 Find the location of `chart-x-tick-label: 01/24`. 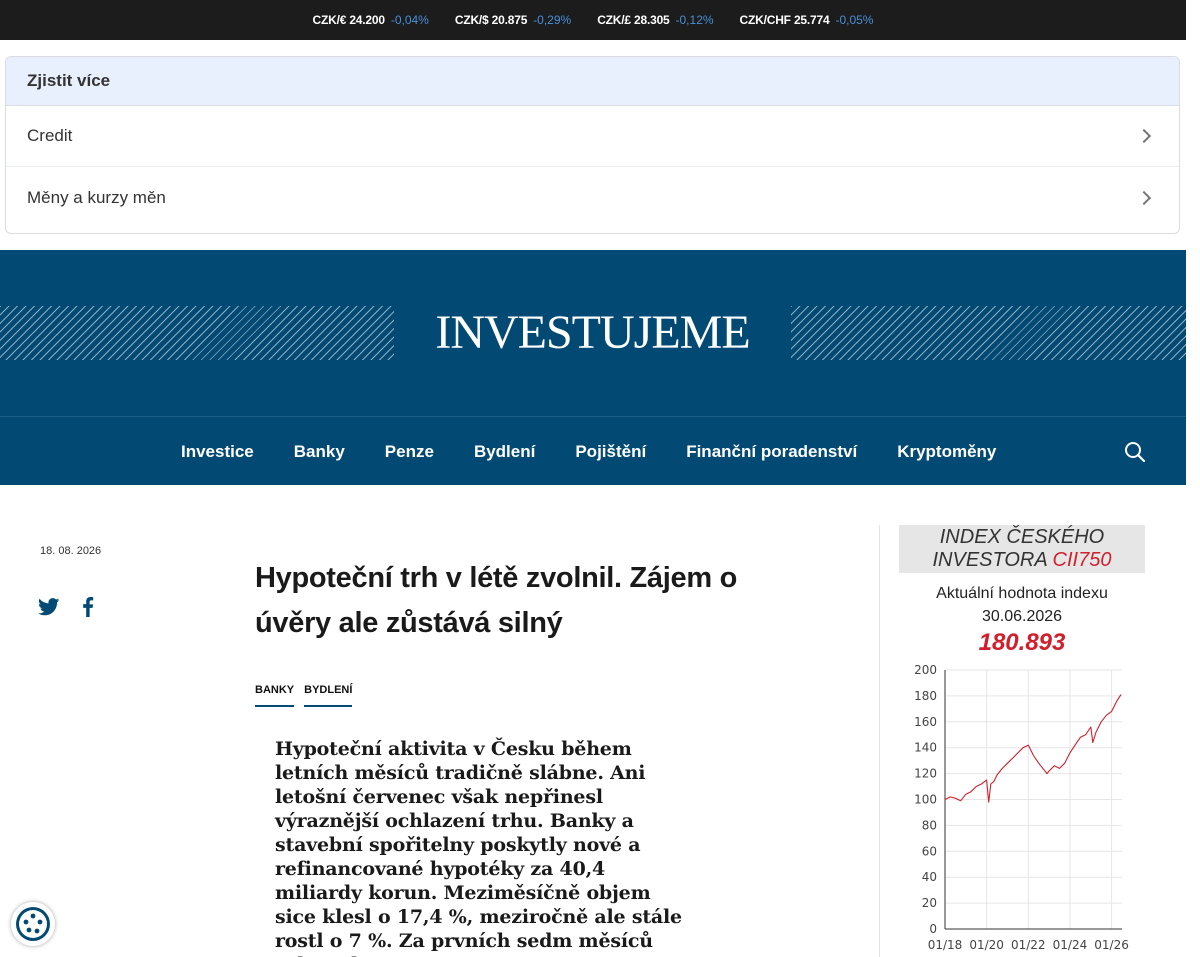

chart-x-tick-label: 01/24 is located at coordinates (1070, 945).